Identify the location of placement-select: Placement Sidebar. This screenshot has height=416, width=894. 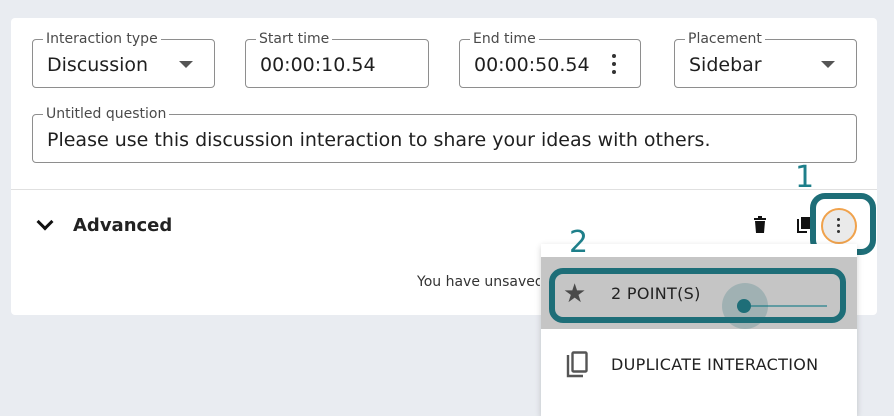
(765, 59).